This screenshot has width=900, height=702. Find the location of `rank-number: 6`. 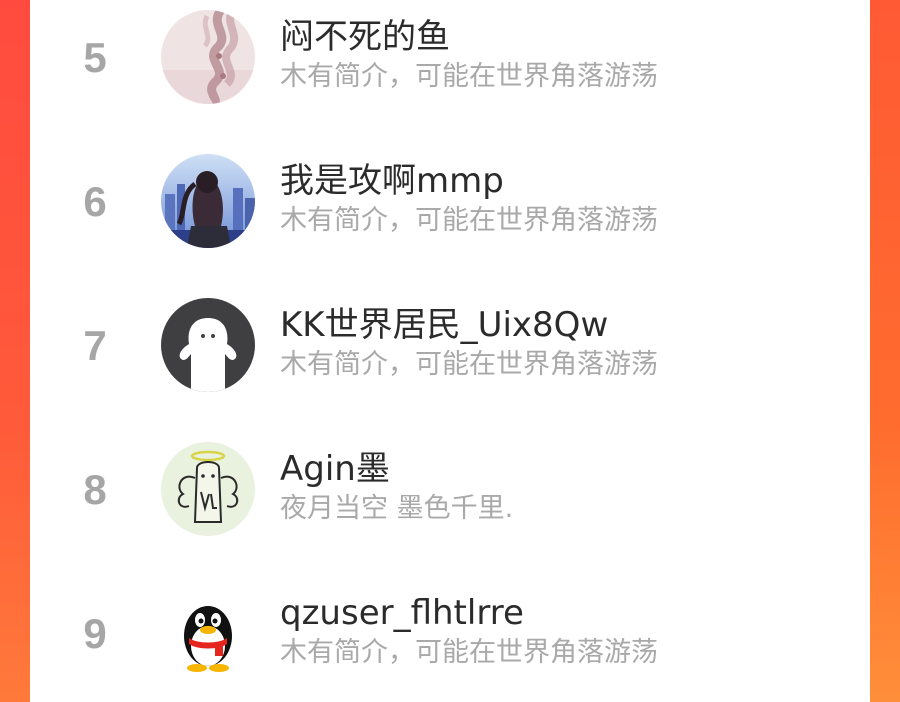

rank-number: 6 is located at coordinates (95, 201).